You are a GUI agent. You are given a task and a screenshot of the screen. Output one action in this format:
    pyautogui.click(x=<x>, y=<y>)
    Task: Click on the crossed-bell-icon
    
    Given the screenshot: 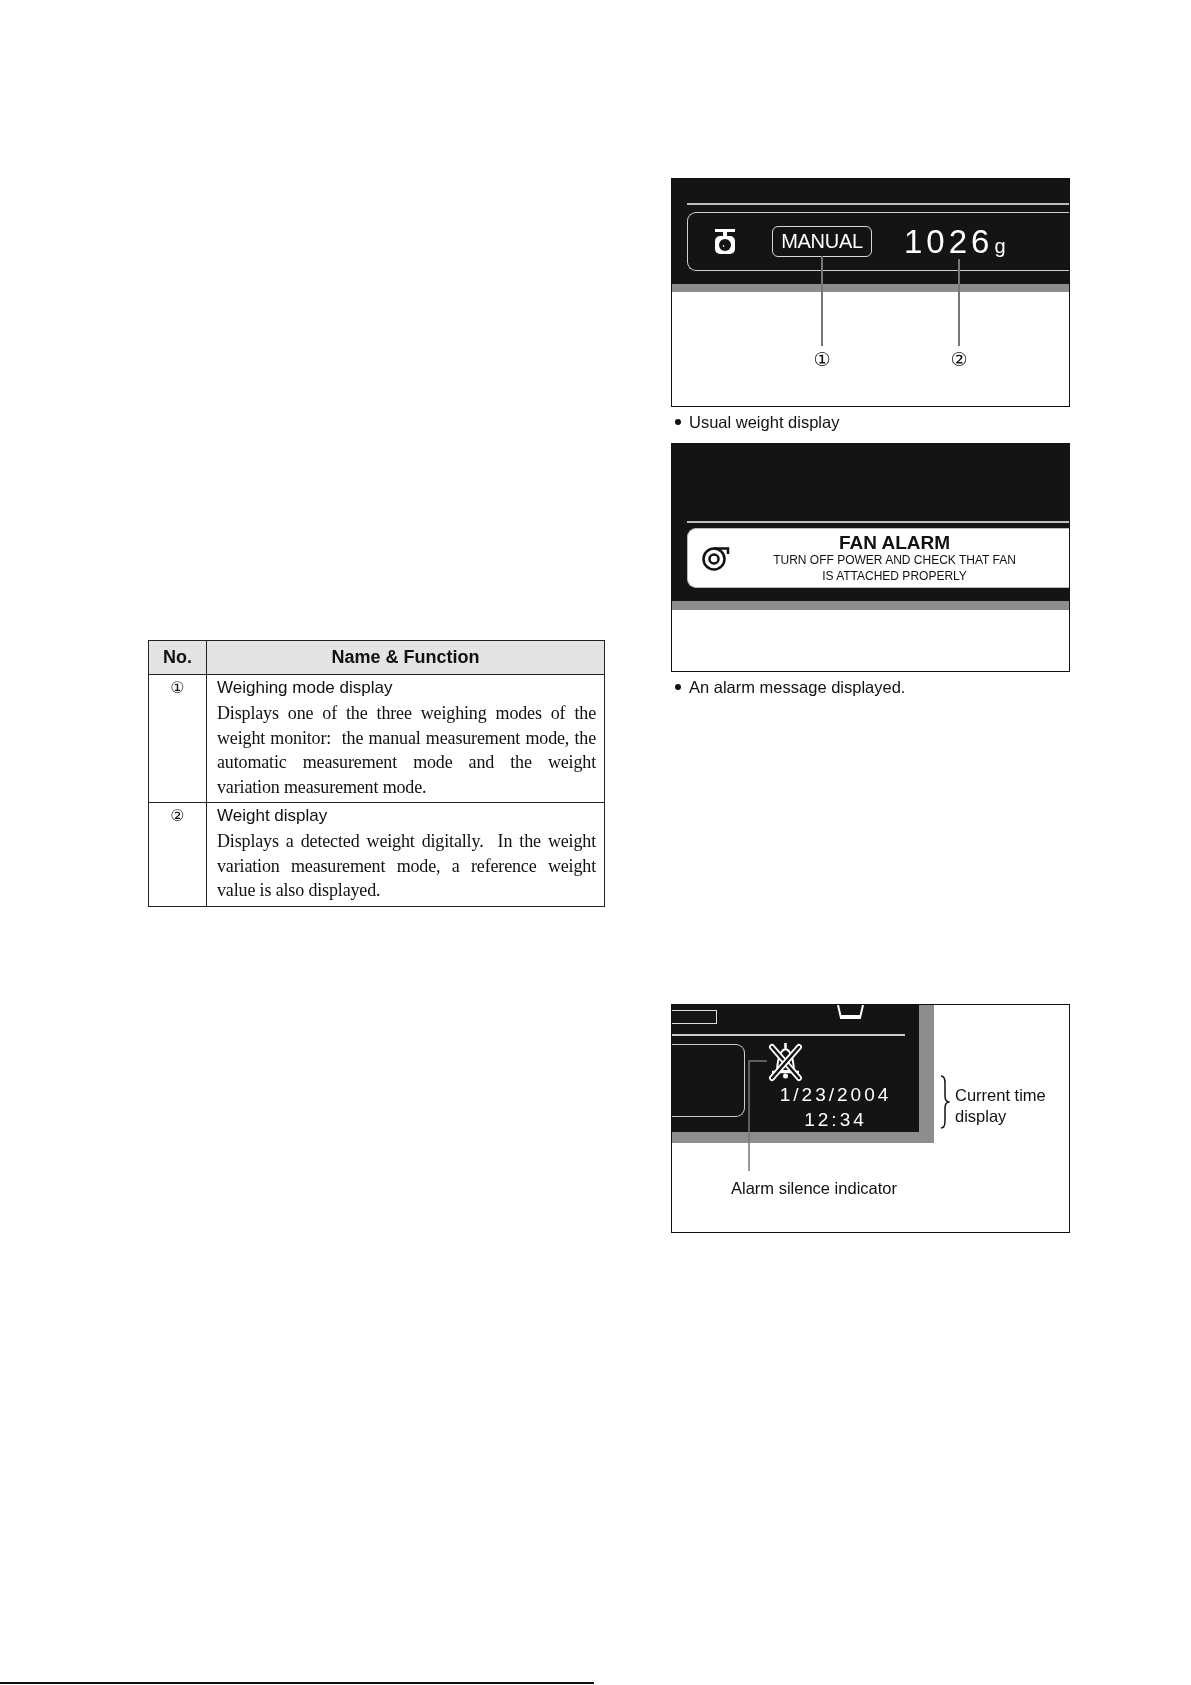 What is the action you would take?
    pyautogui.click(x=785, y=1061)
    